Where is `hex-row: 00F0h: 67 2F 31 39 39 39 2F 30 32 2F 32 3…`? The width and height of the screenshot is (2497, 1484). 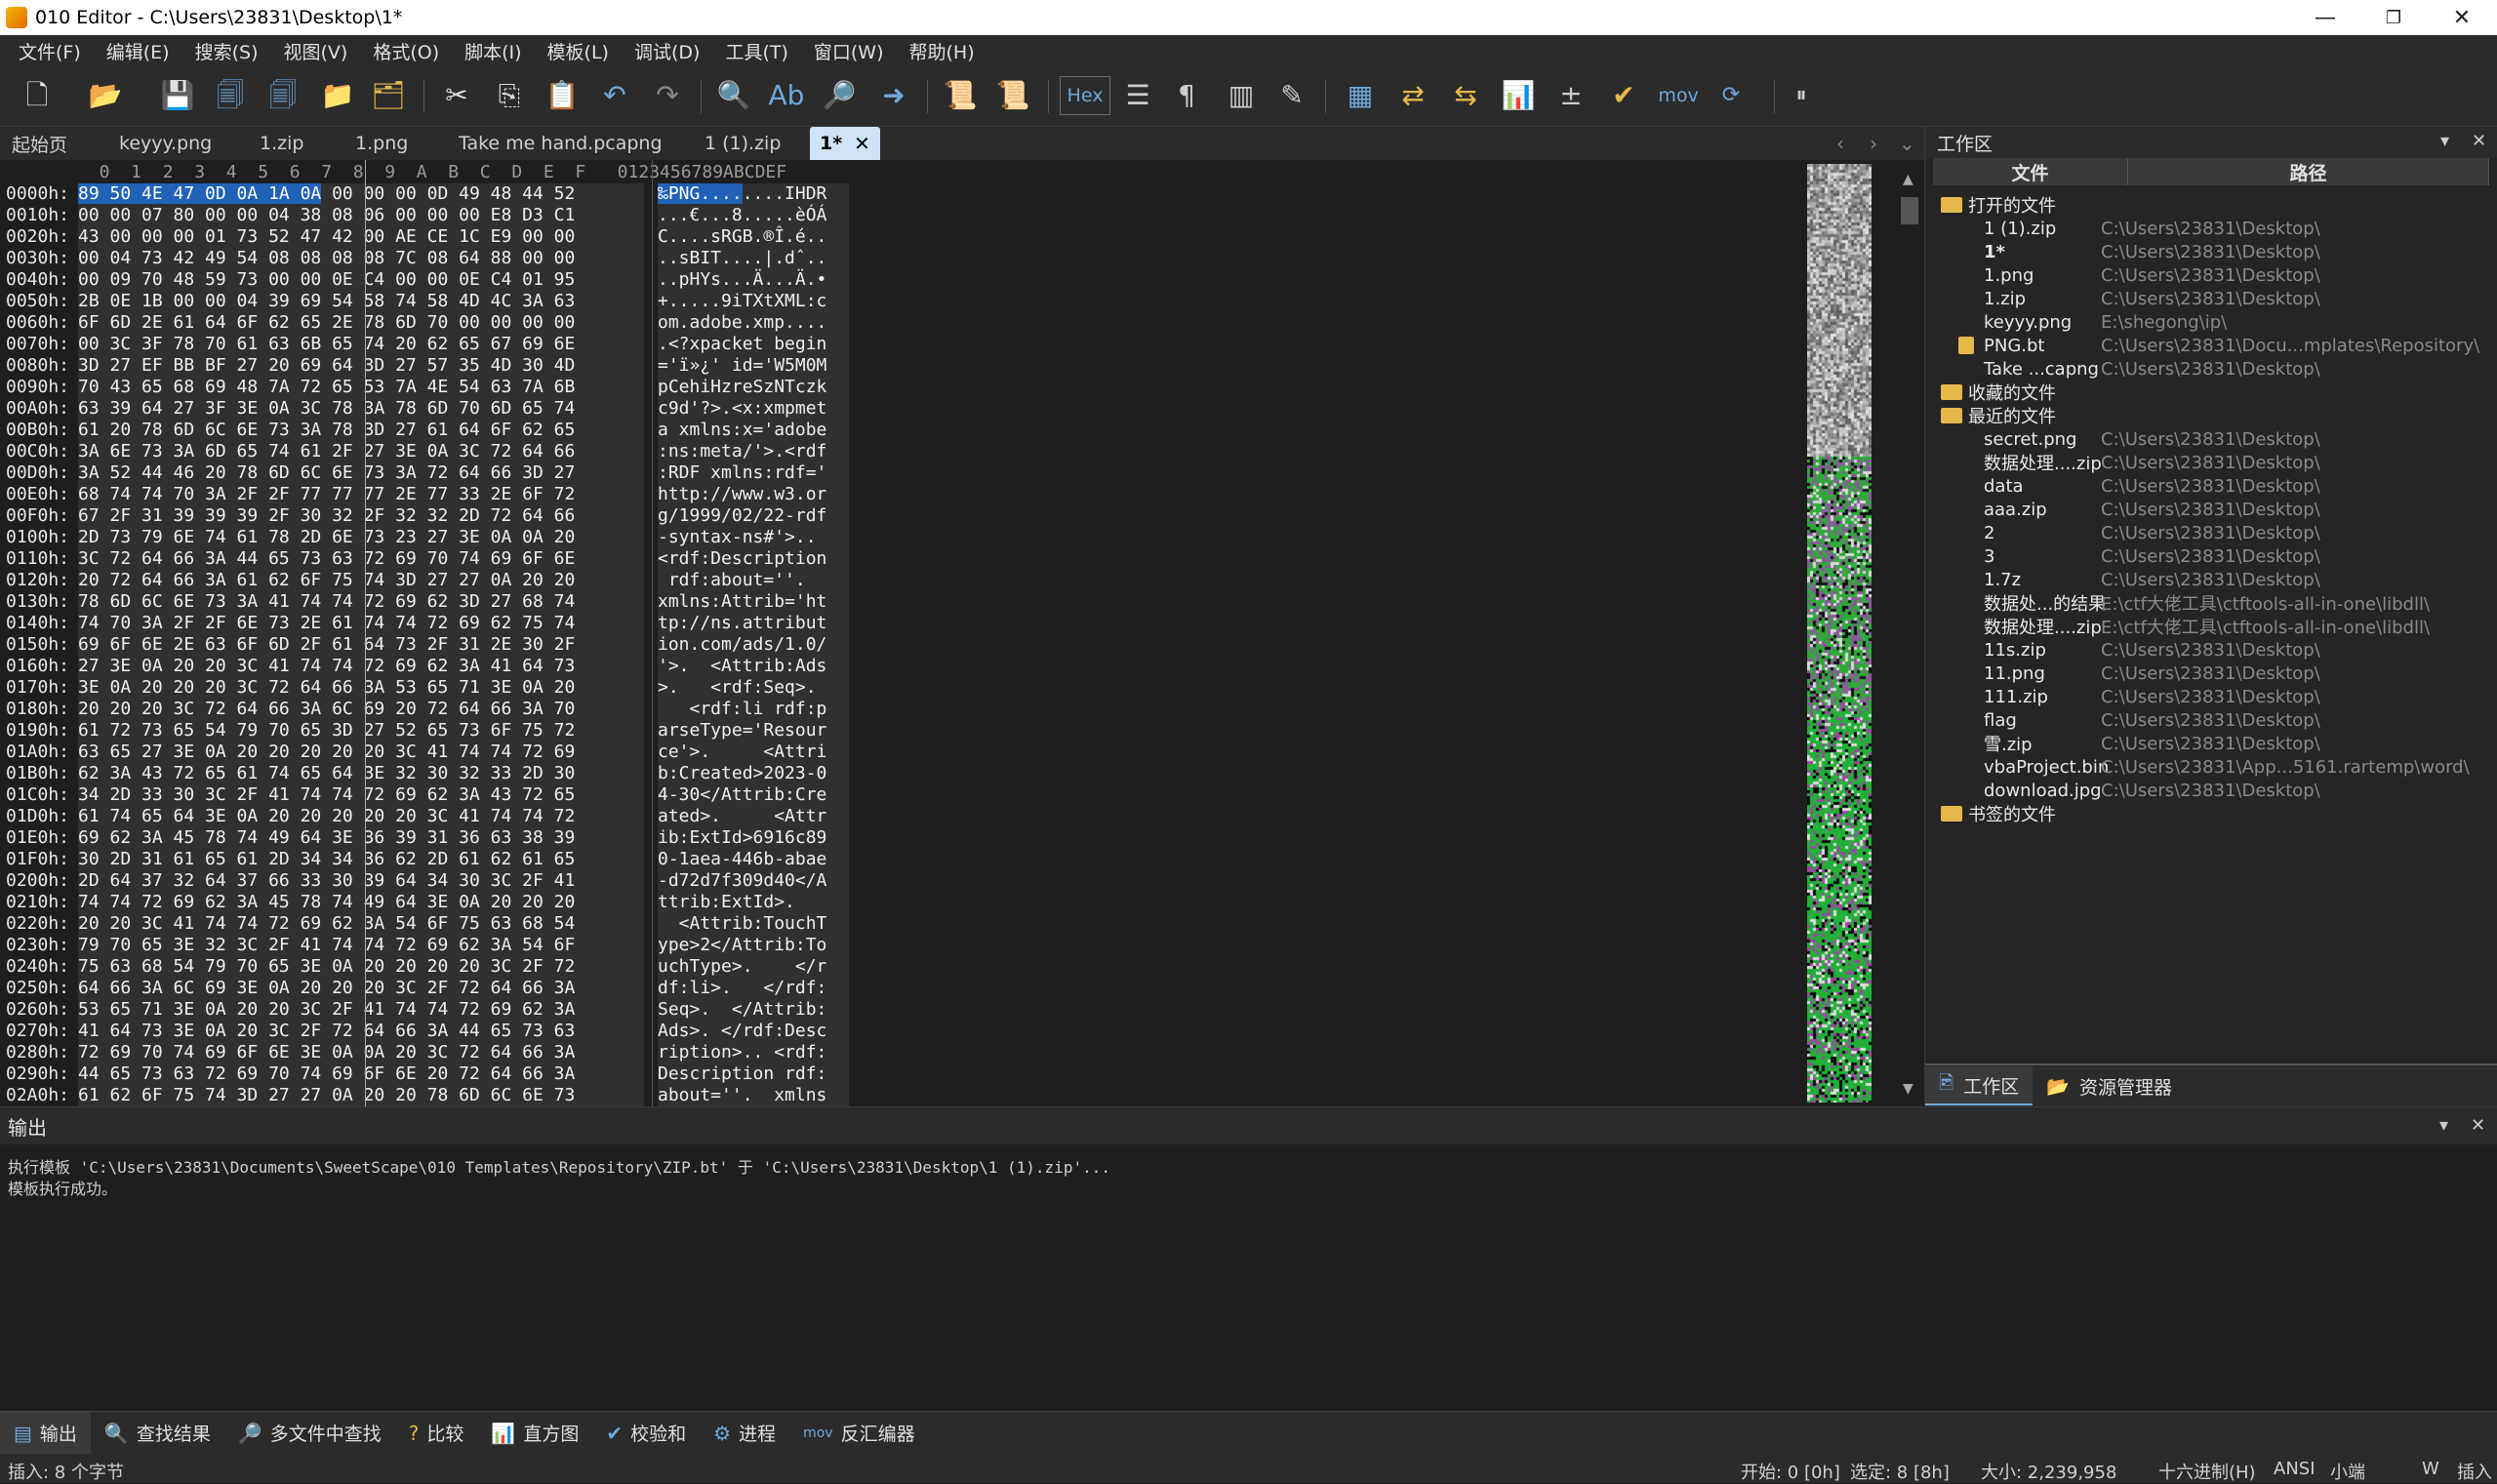 hex-row: 00F0h: 67 2F 31 39 39 39 2F 30 32 2F 32 3… is located at coordinates (430, 516).